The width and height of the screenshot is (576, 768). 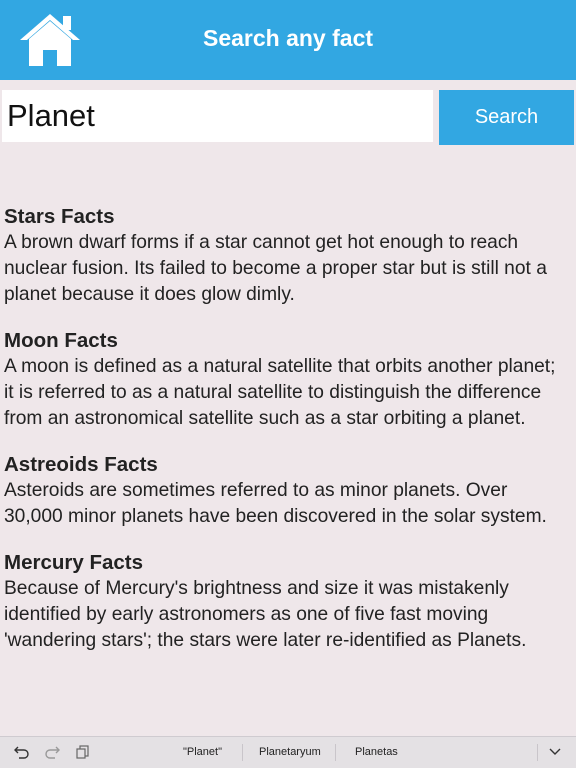 I want to click on fact-title: Astreoids Facts, so click(x=81, y=464).